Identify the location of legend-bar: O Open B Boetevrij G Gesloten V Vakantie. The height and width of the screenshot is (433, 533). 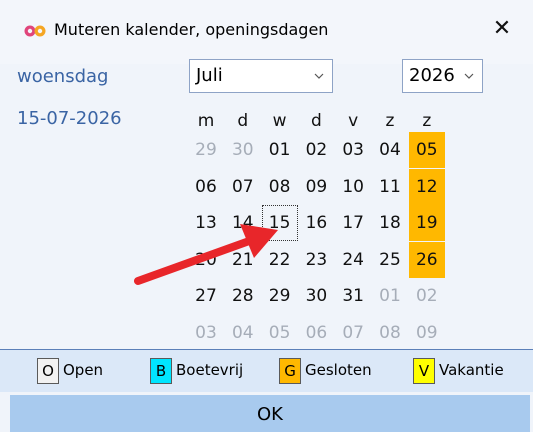
(266, 370).